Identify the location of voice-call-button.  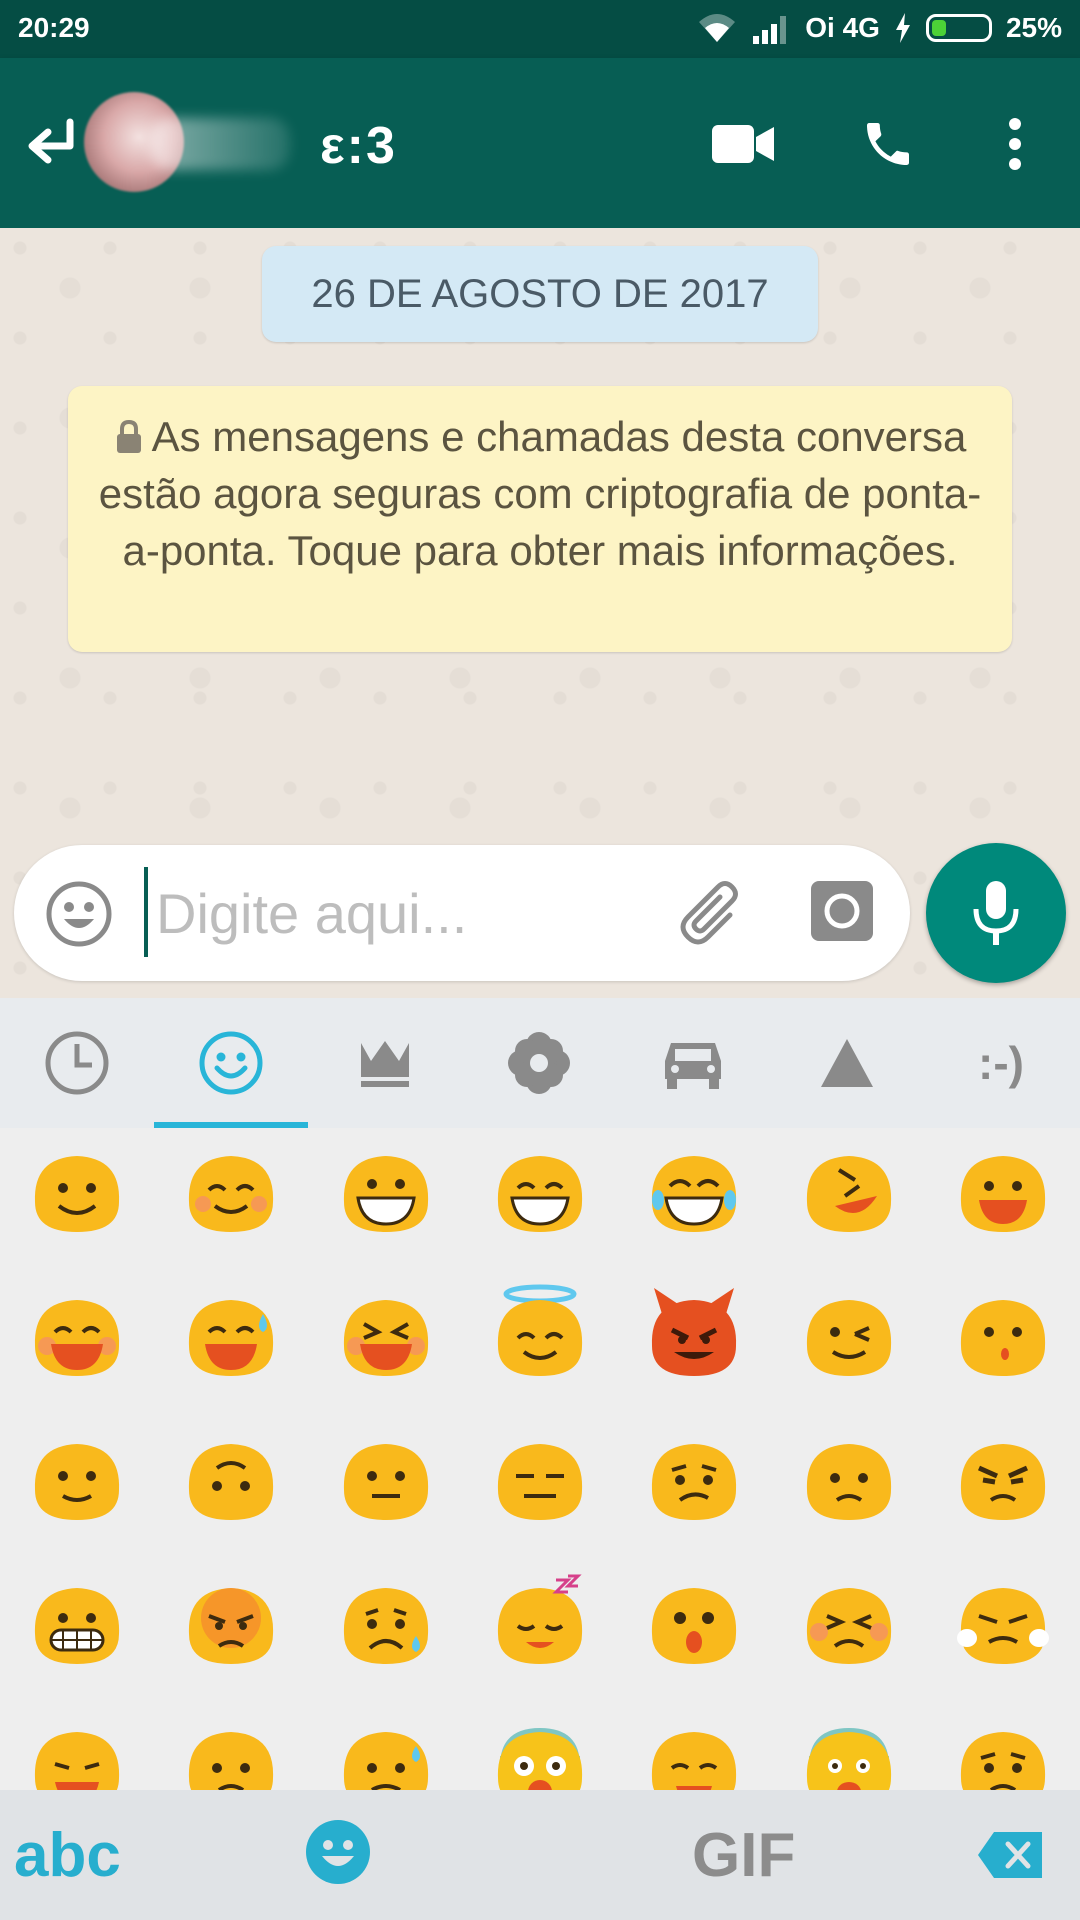
(888, 144).